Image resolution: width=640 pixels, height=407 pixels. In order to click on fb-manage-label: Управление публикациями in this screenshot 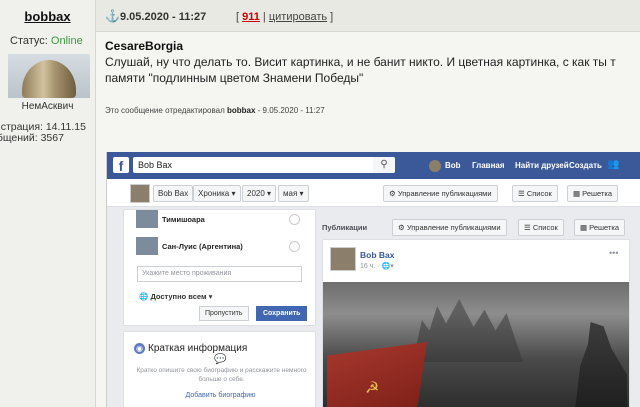, I will do `click(444, 193)`.